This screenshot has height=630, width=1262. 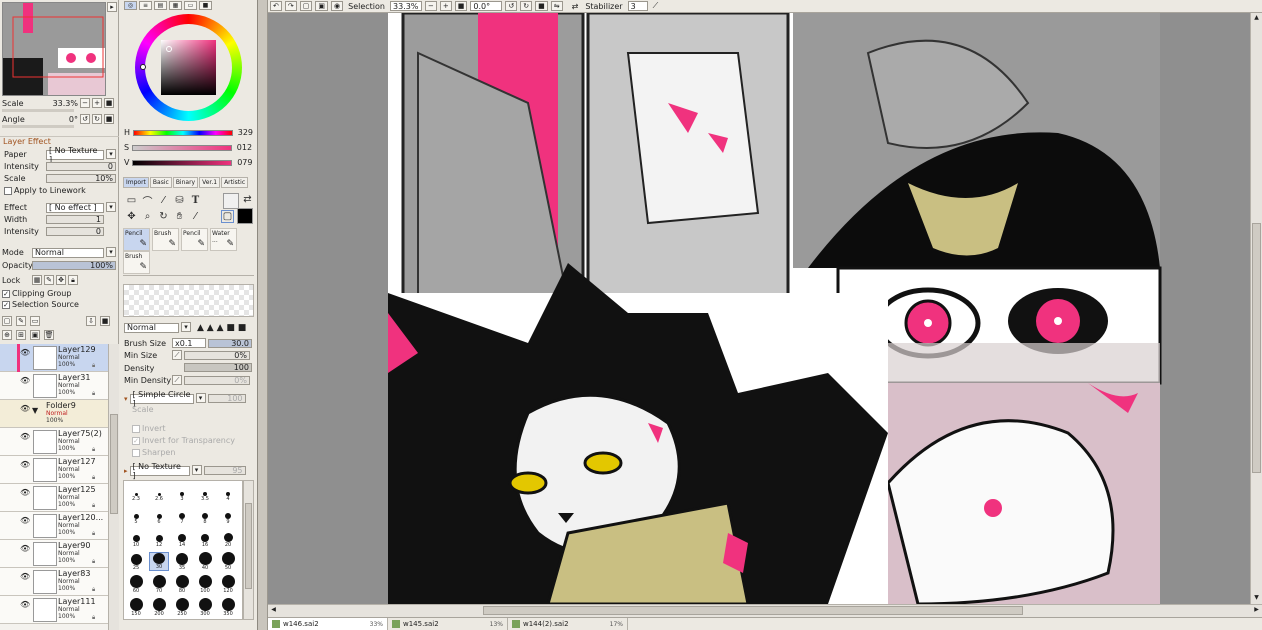 I want to click on color-wheel-mode-icon: ◎, so click(x=130, y=5).